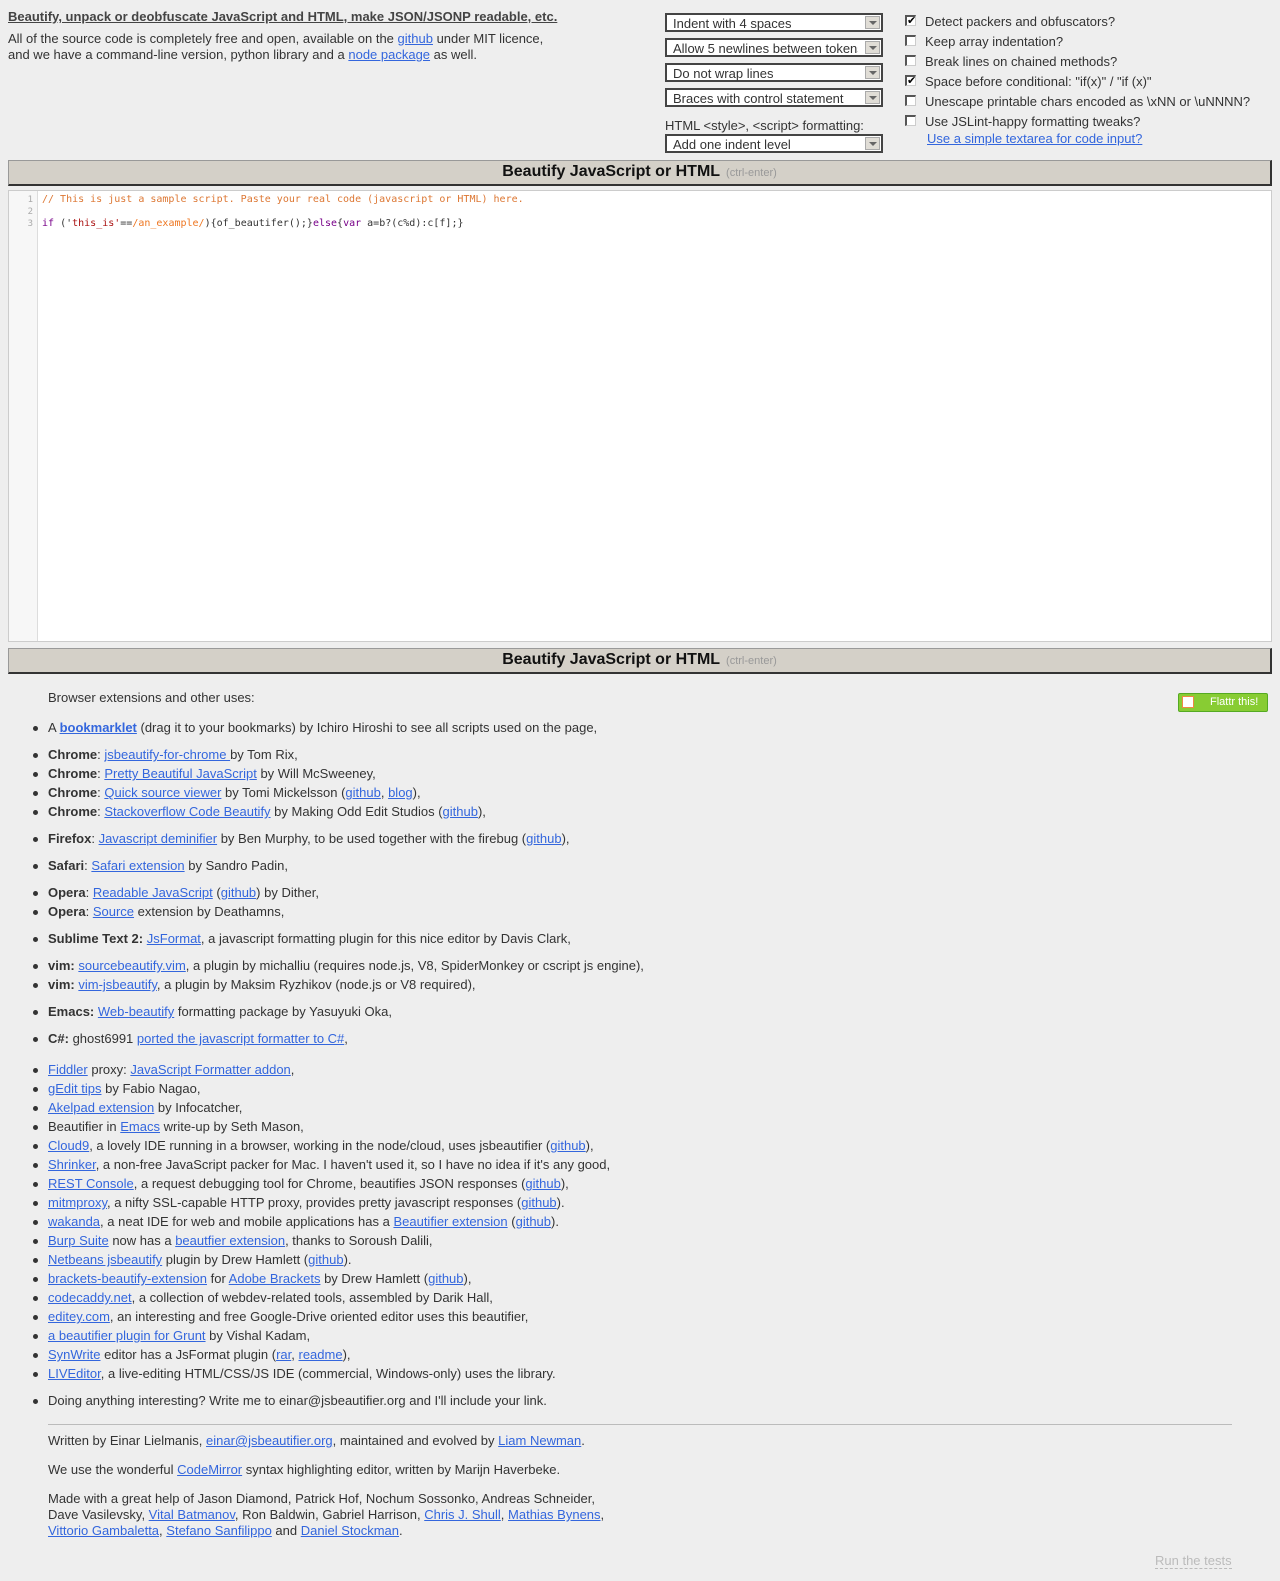 The height and width of the screenshot is (1581, 1280). Describe the element at coordinates (78, 1240) in the screenshot. I see `extension-link: Burp Suite` at that location.